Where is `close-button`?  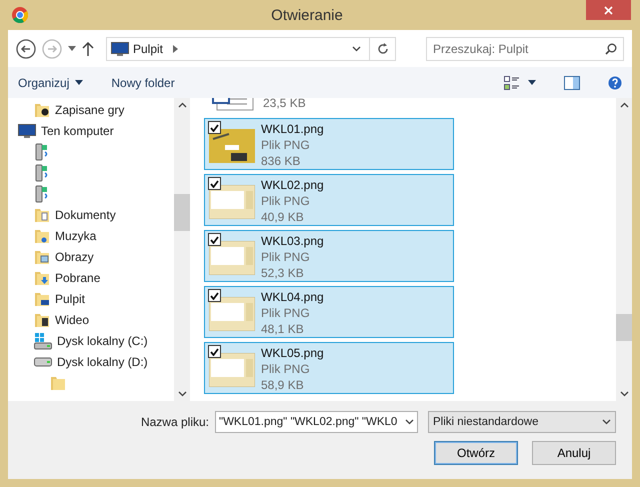 close-button is located at coordinates (609, 10).